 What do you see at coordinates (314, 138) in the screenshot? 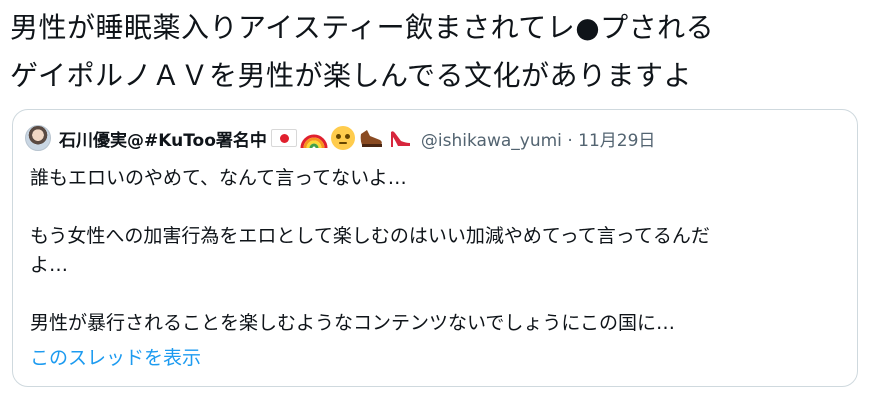
I see `rainbow-icon` at bounding box center [314, 138].